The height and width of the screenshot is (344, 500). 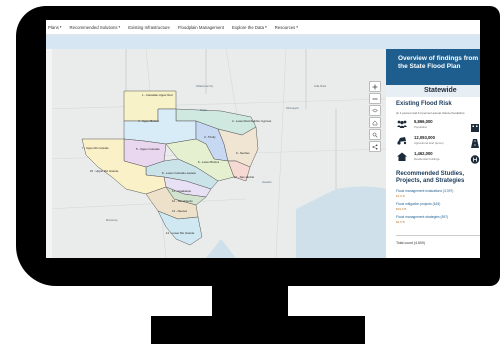 I want to click on region-label: 7 - Upper Rio Grande, so click(x=95, y=148).